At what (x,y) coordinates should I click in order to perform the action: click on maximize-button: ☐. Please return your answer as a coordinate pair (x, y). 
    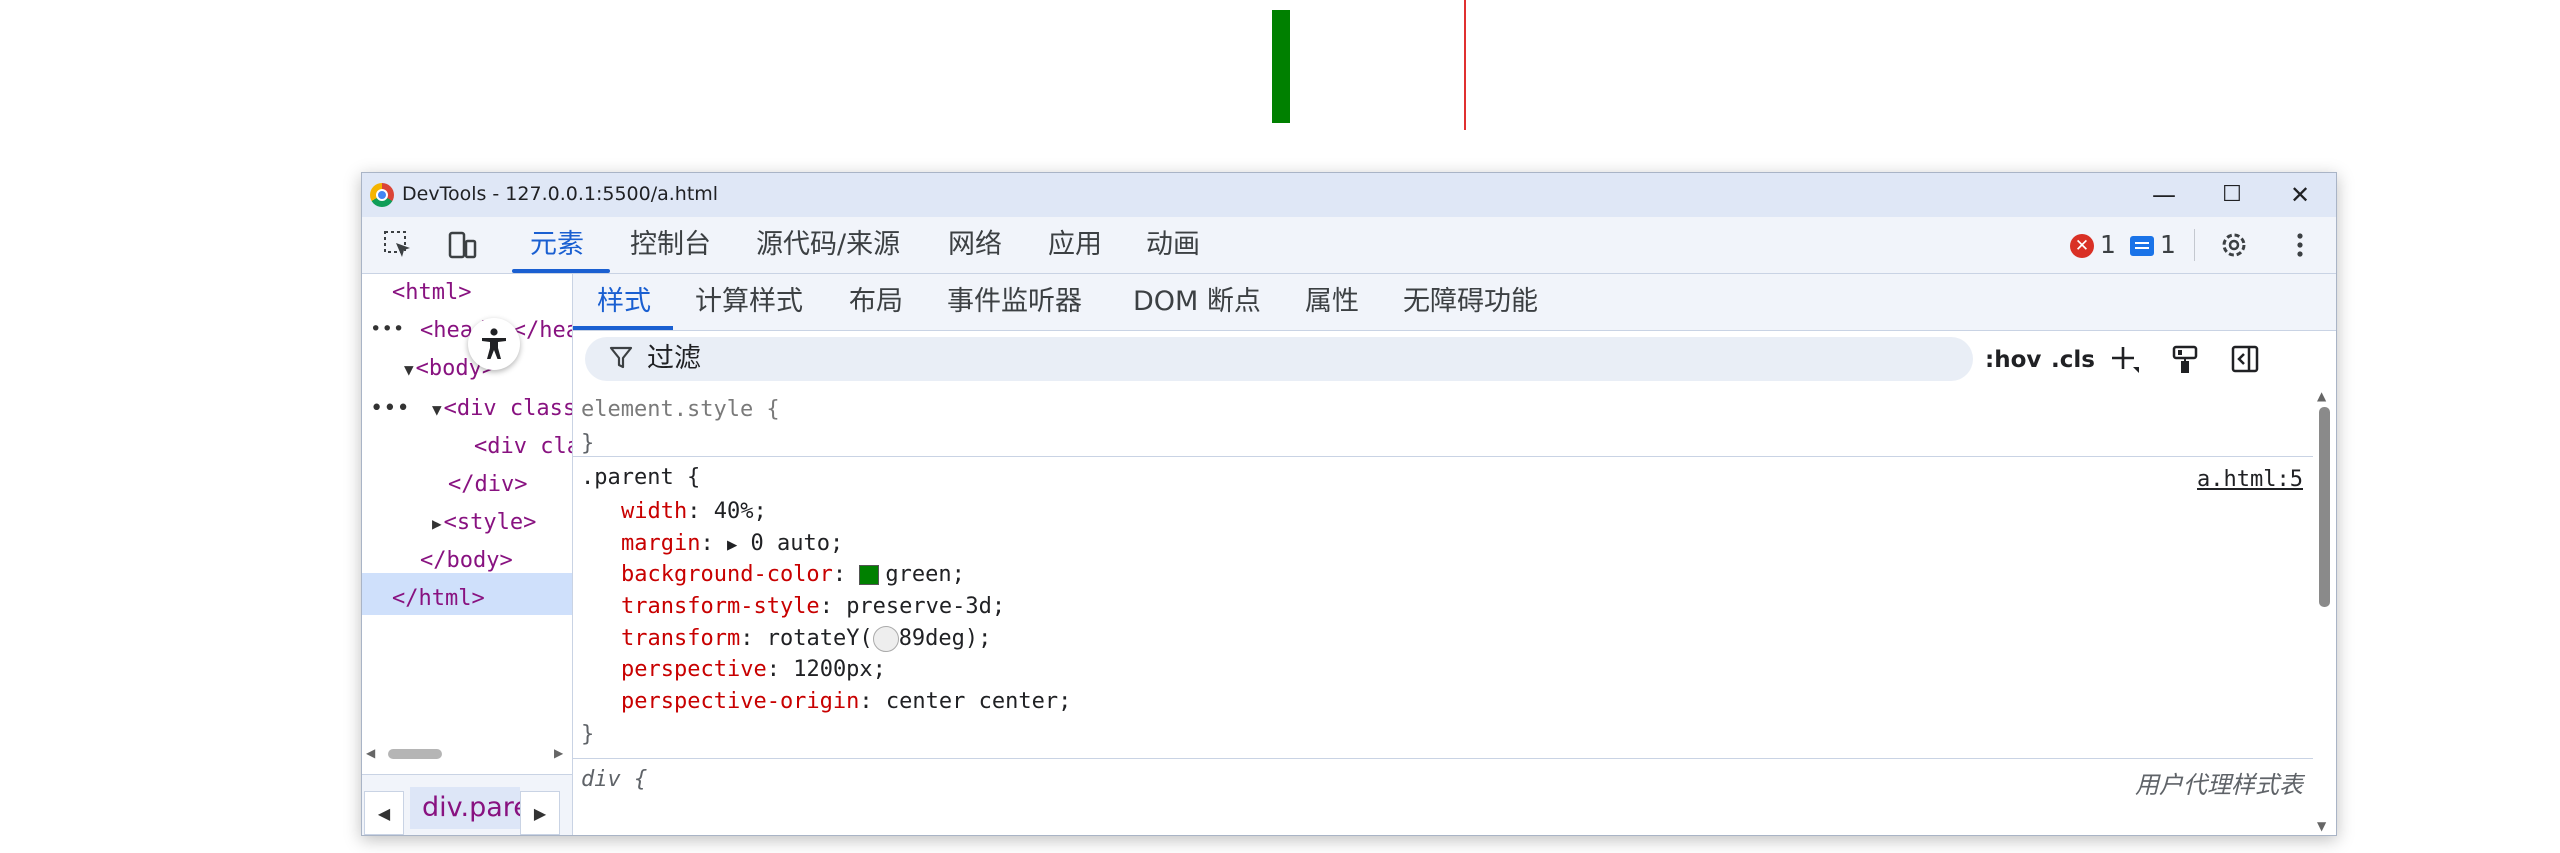
    Looking at the image, I should click on (2232, 195).